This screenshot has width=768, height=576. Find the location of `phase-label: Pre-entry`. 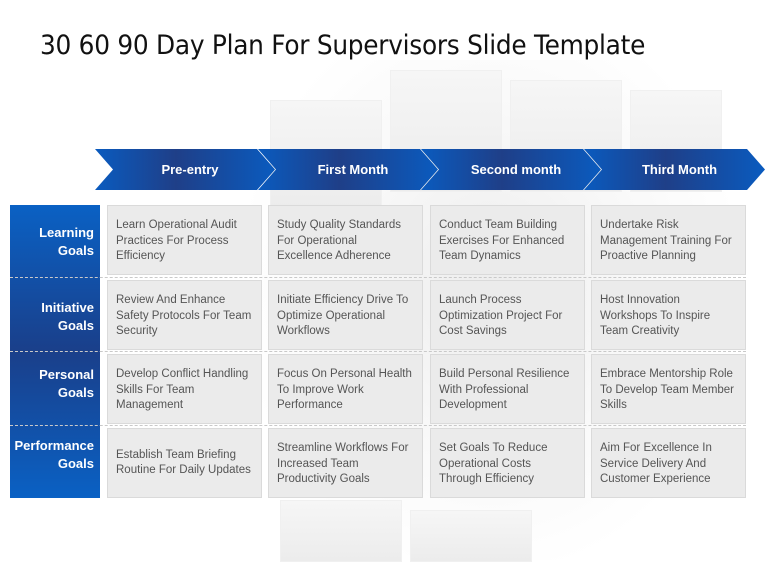

phase-label: Pre-entry is located at coordinates (190, 169).